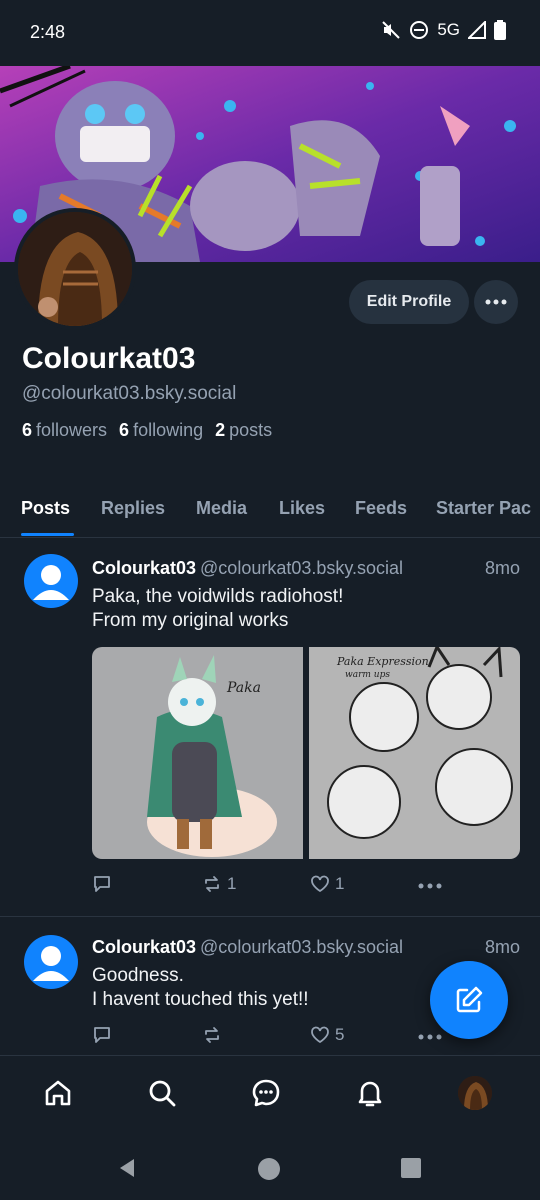  What do you see at coordinates (477, 30) in the screenshot?
I see `signal-icon` at bounding box center [477, 30].